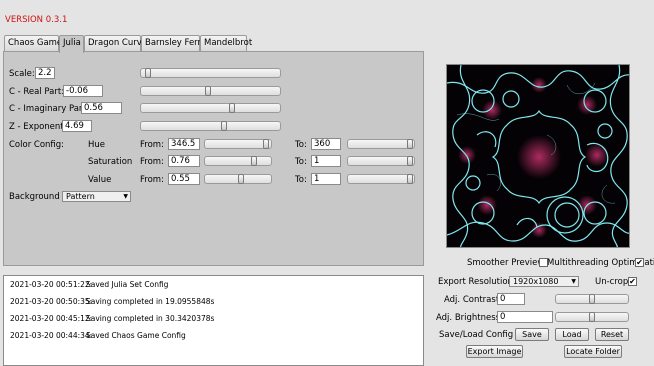 The width and height of the screenshot is (654, 366). What do you see at coordinates (97, 145) in the screenshot?
I see `hue-label: Hue` at bounding box center [97, 145].